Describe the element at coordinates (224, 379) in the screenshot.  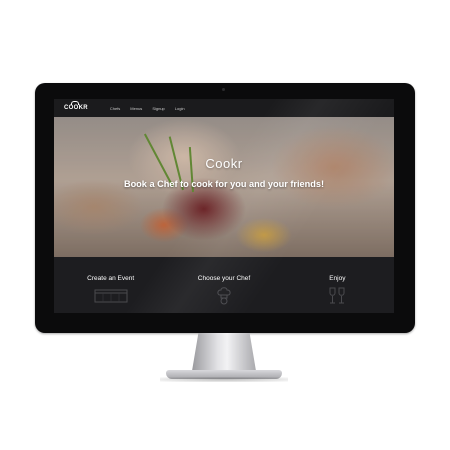
I see `monitor-stand-shadow` at that location.